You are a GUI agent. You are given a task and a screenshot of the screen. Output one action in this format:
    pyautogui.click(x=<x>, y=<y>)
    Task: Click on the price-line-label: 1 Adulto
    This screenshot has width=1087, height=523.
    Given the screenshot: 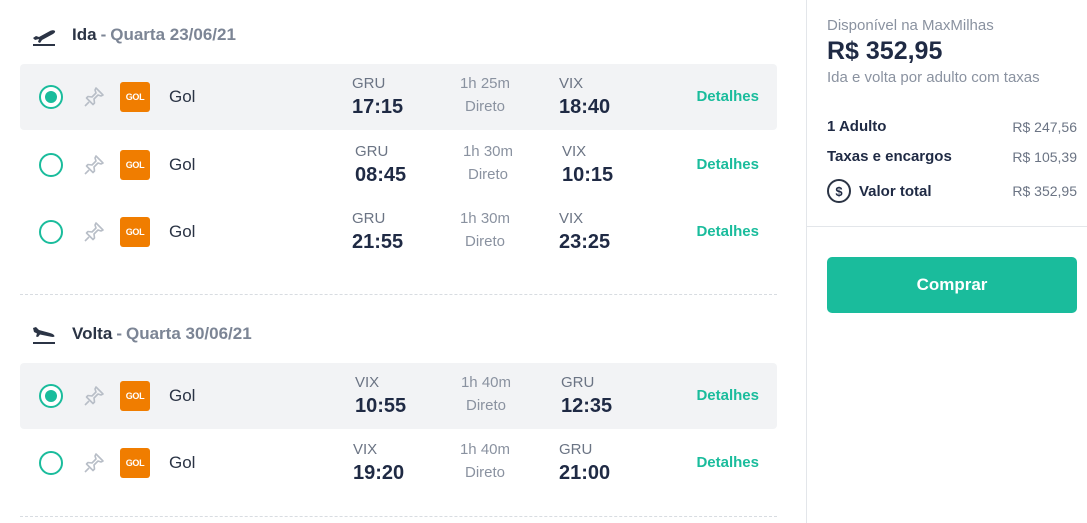 What is the action you would take?
    pyautogui.click(x=857, y=126)
    